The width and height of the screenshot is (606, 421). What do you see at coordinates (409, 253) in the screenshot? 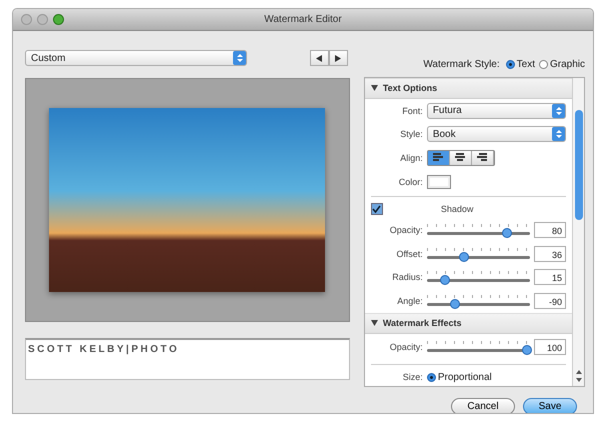
I see `slider-label: Offset:` at bounding box center [409, 253].